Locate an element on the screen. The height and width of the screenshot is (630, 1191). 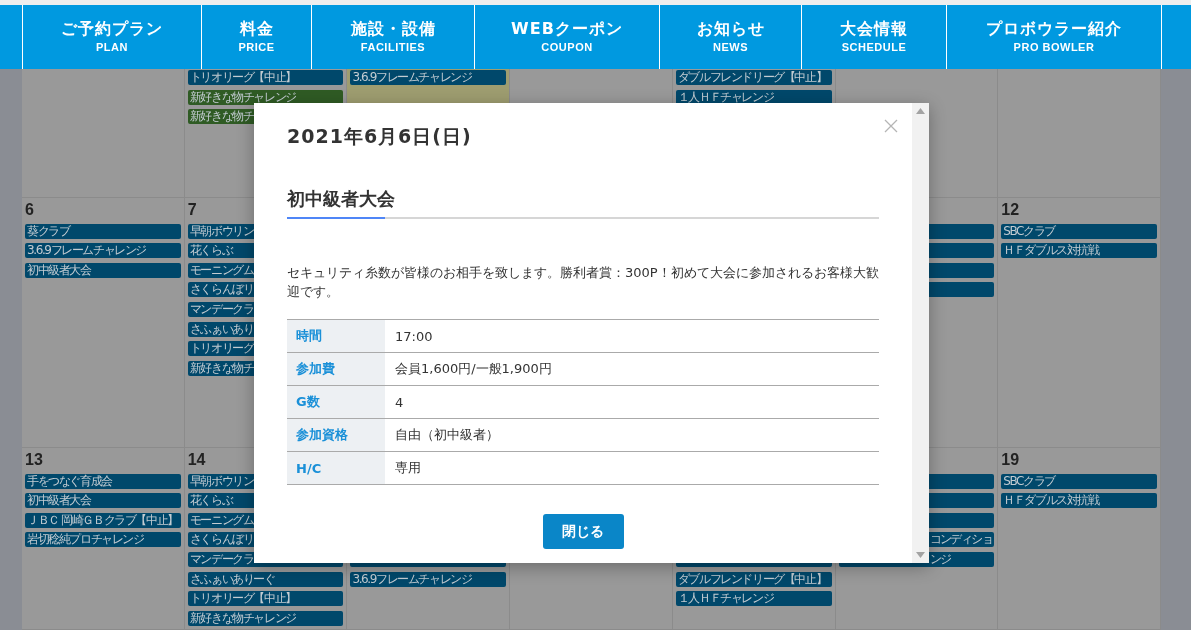
detail-value: 4 is located at coordinates (399, 402).